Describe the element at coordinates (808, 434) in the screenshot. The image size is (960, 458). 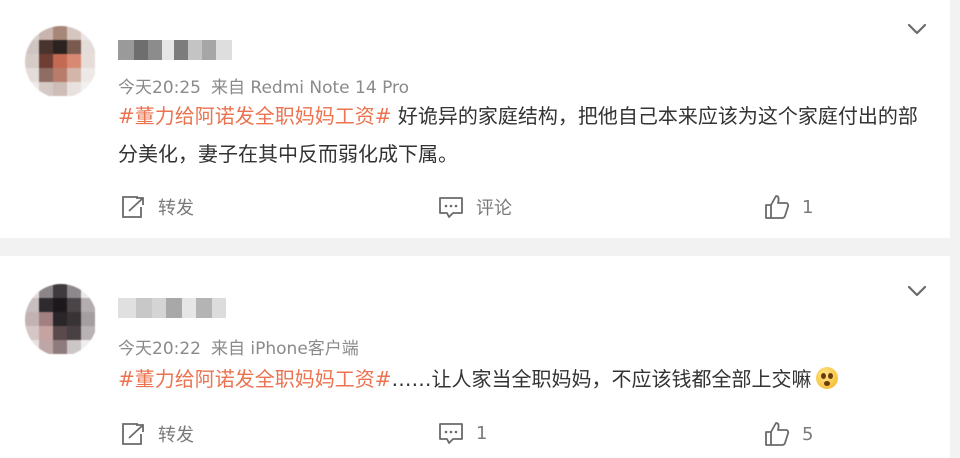
I see `like-count: 5` at that location.